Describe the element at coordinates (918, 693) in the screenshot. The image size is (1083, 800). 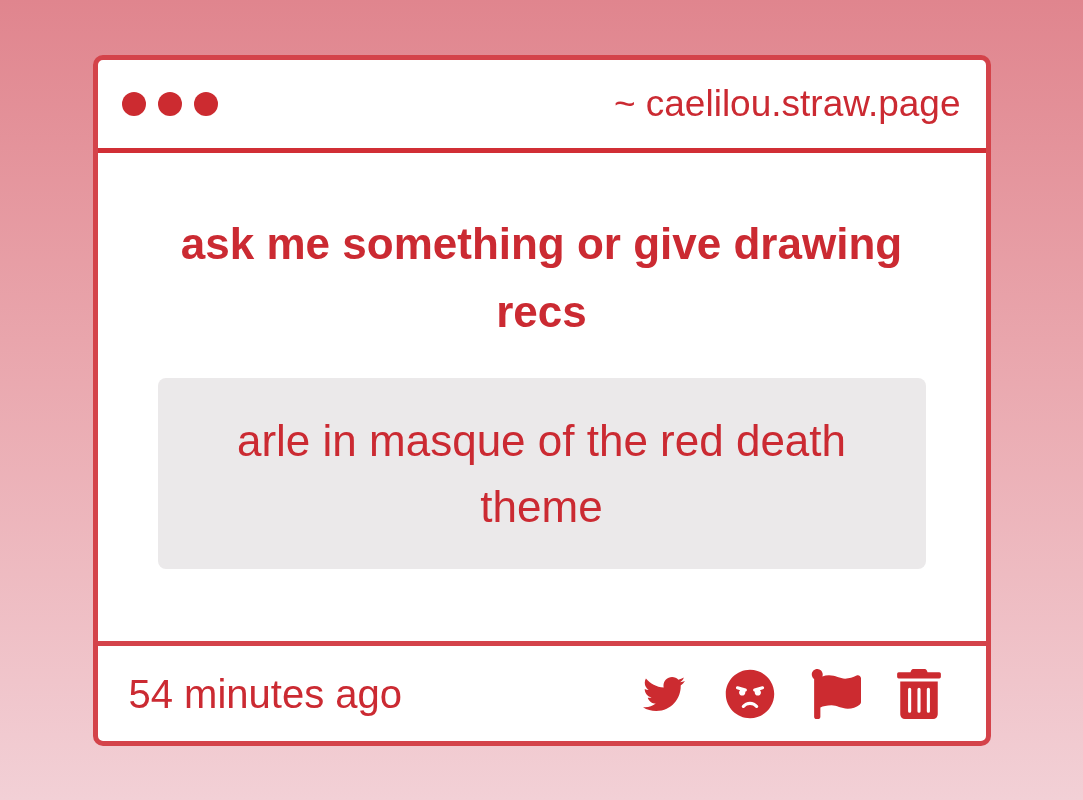
I see `trash-icon` at that location.